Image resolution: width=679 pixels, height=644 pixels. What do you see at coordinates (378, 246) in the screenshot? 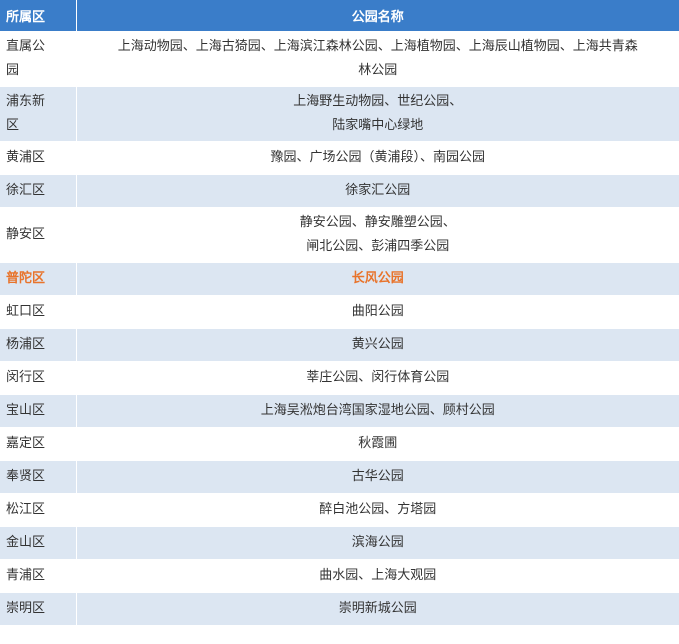
I see `park-names-text: 闸北公园、彭浦四季公园` at bounding box center [378, 246].